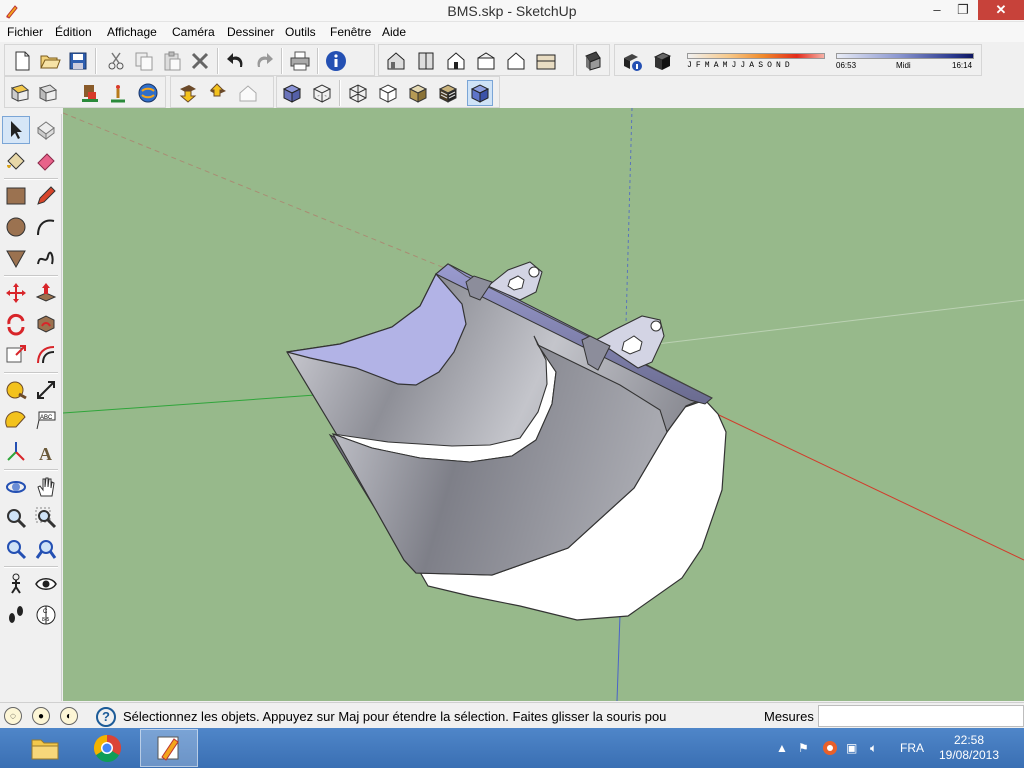 The height and width of the screenshot is (768, 1024). What do you see at coordinates (963, 10) in the screenshot?
I see `maximize-button: ❐` at bounding box center [963, 10].